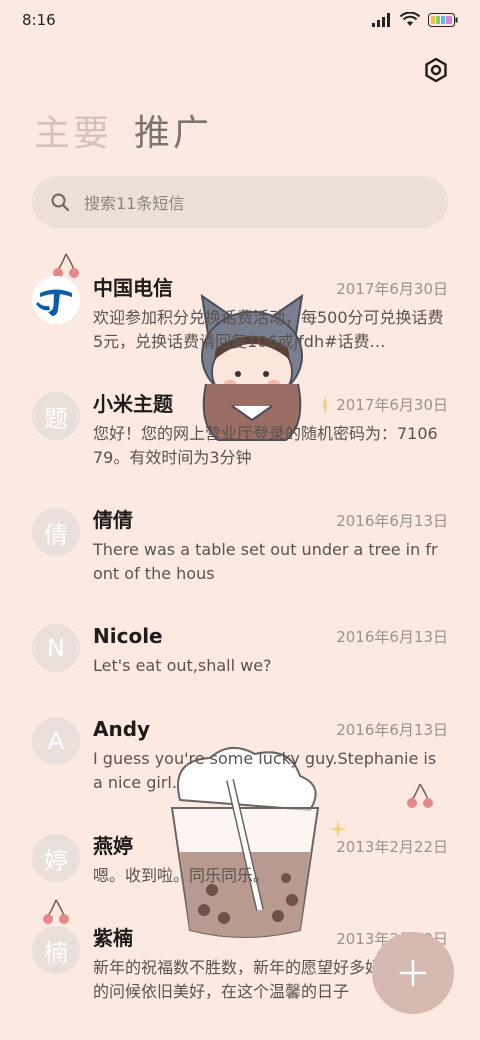 This screenshot has width=480, height=1040. I want to click on tab-promotions: 推广, so click(173, 134).